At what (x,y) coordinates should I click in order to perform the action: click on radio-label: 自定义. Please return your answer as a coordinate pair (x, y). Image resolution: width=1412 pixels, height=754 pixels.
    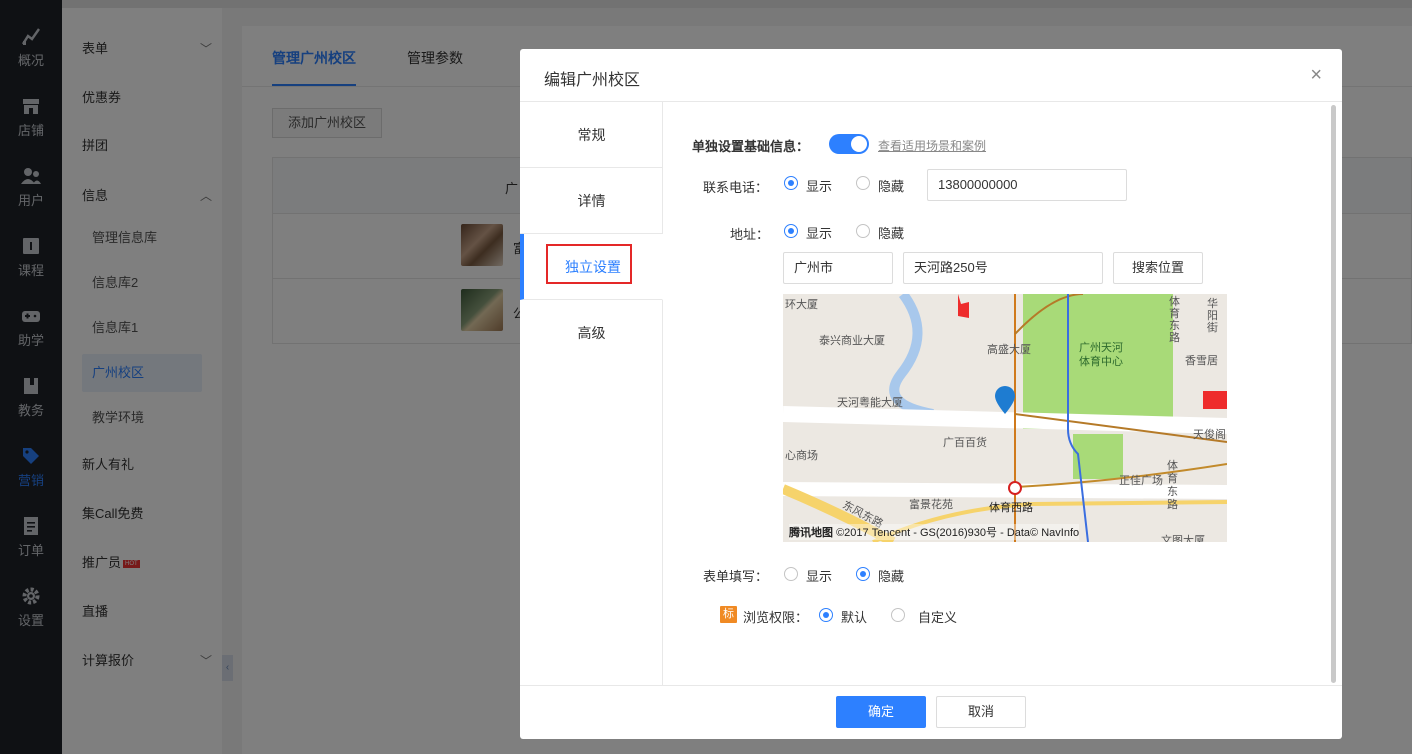
    Looking at the image, I should click on (938, 617).